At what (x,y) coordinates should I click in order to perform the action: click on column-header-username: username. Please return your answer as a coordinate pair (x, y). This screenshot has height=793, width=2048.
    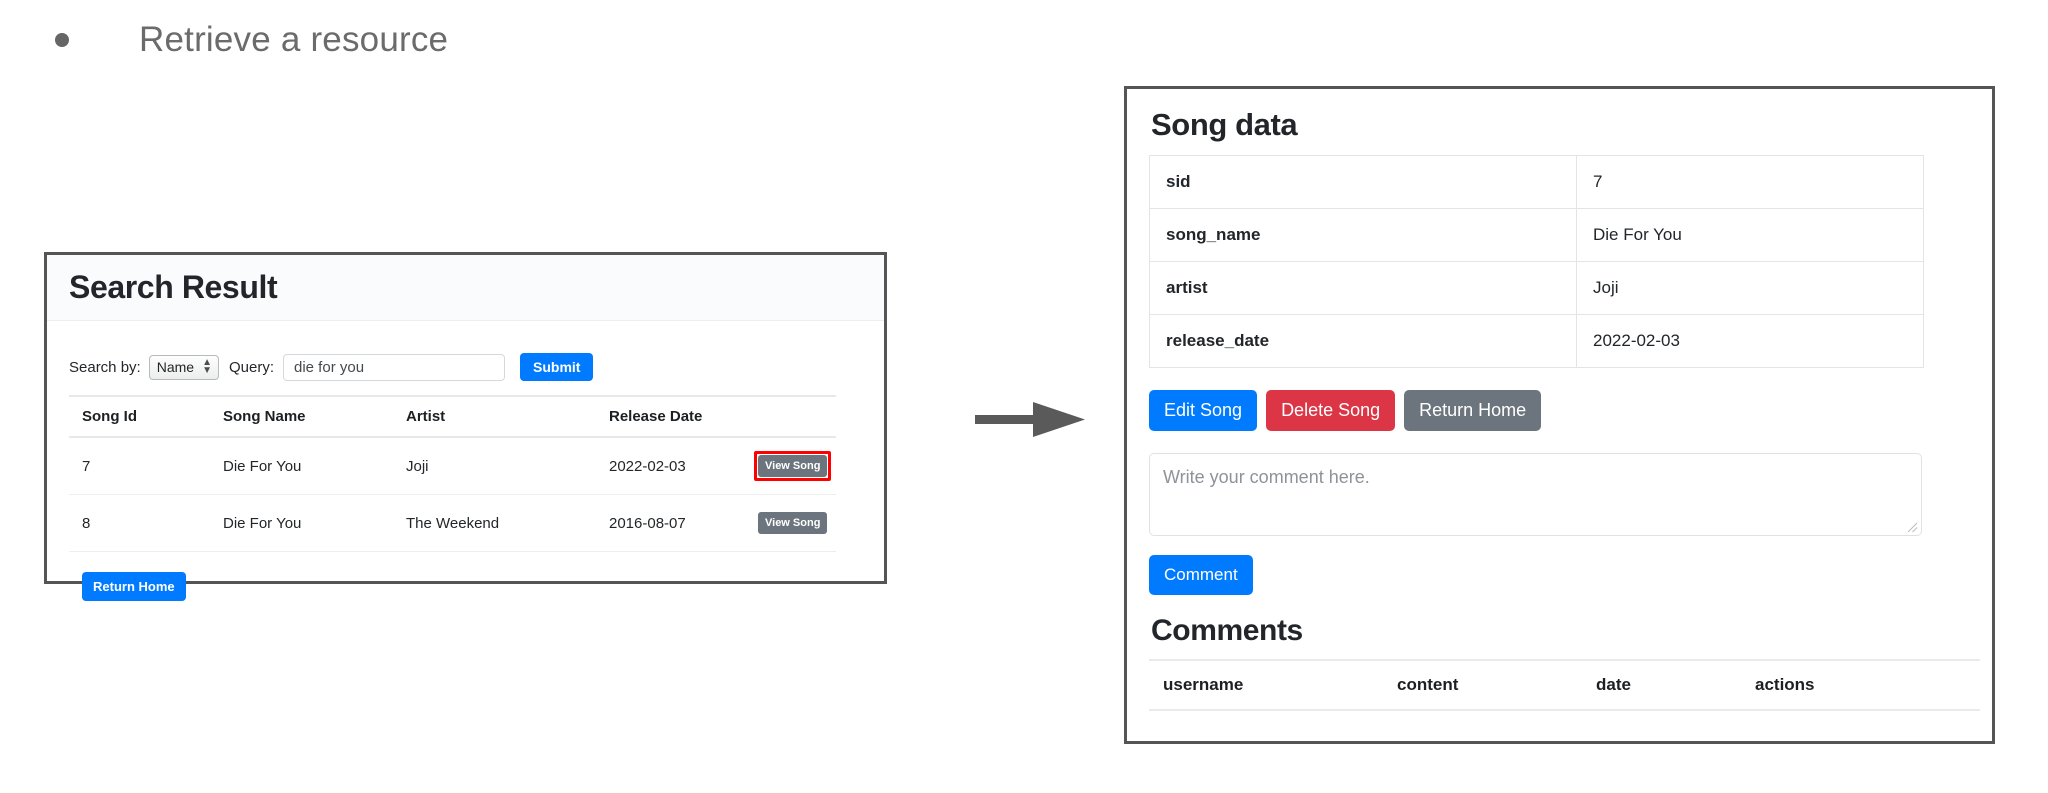
    Looking at the image, I should click on (1266, 685).